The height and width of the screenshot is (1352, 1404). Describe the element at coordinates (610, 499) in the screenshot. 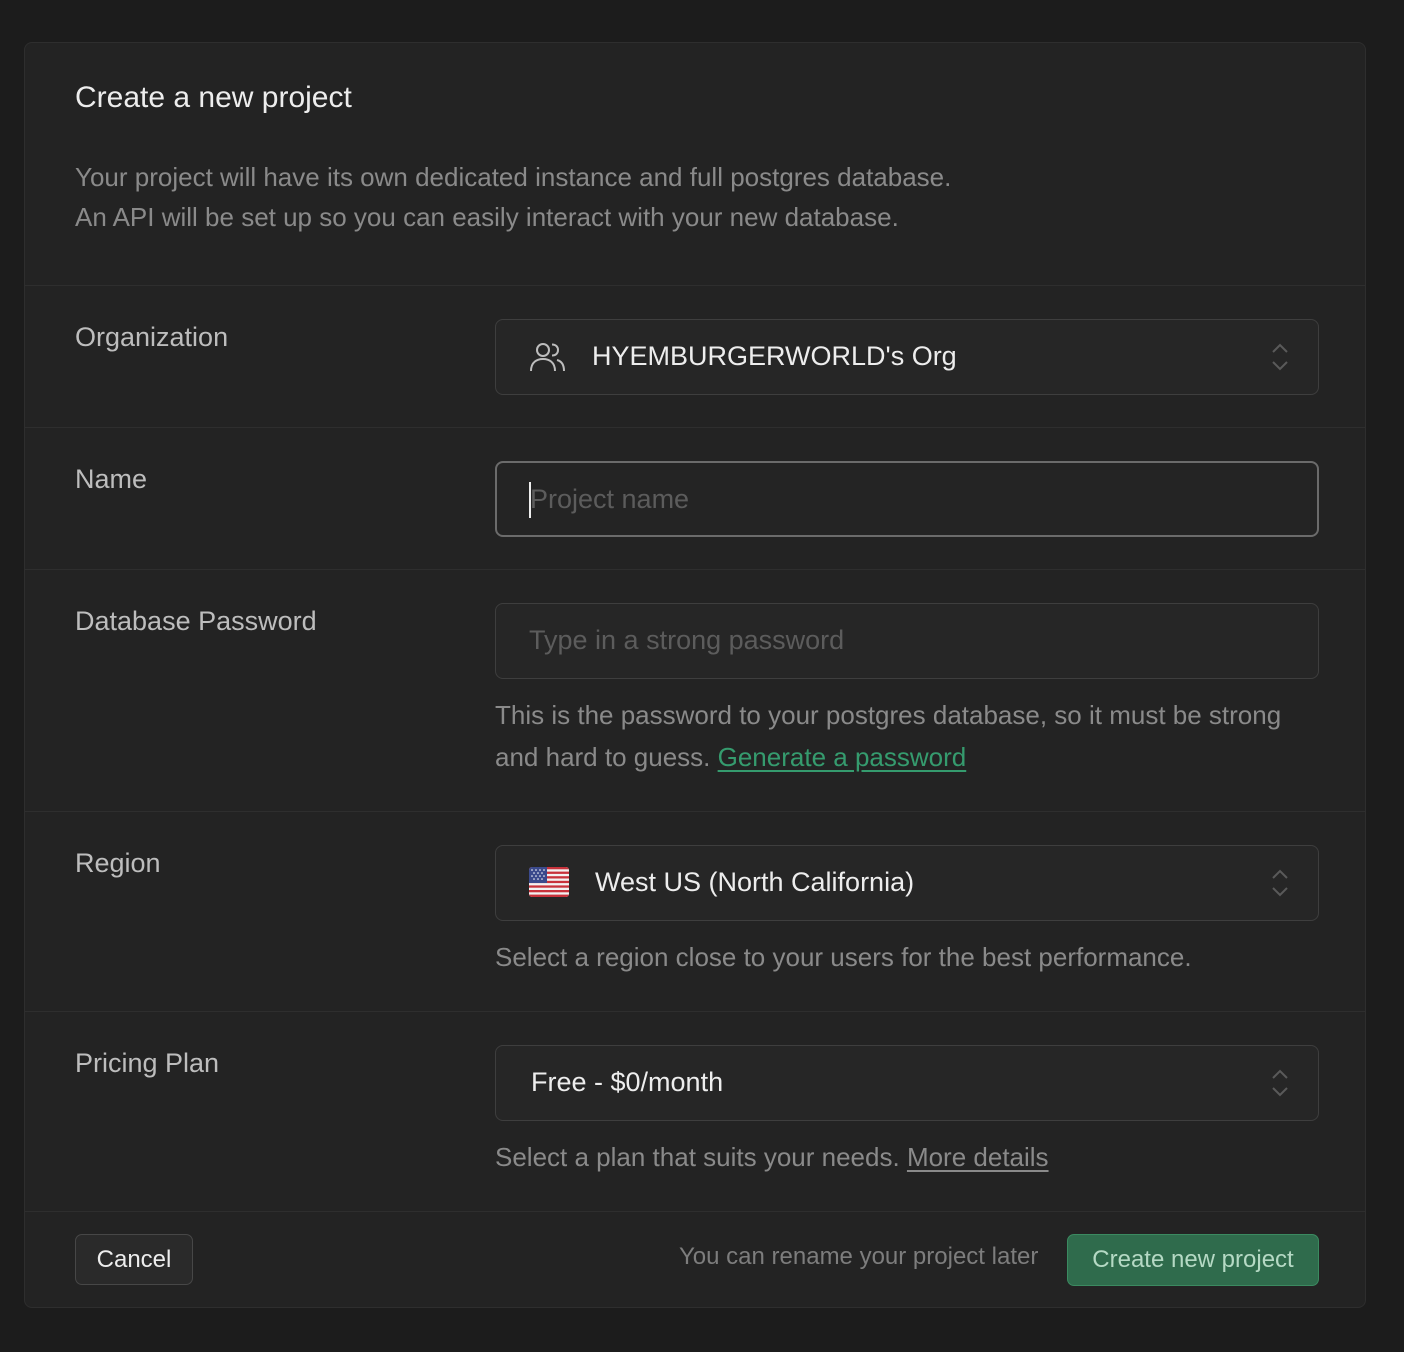

I see `project-name-placeholder: Project name` at that location.